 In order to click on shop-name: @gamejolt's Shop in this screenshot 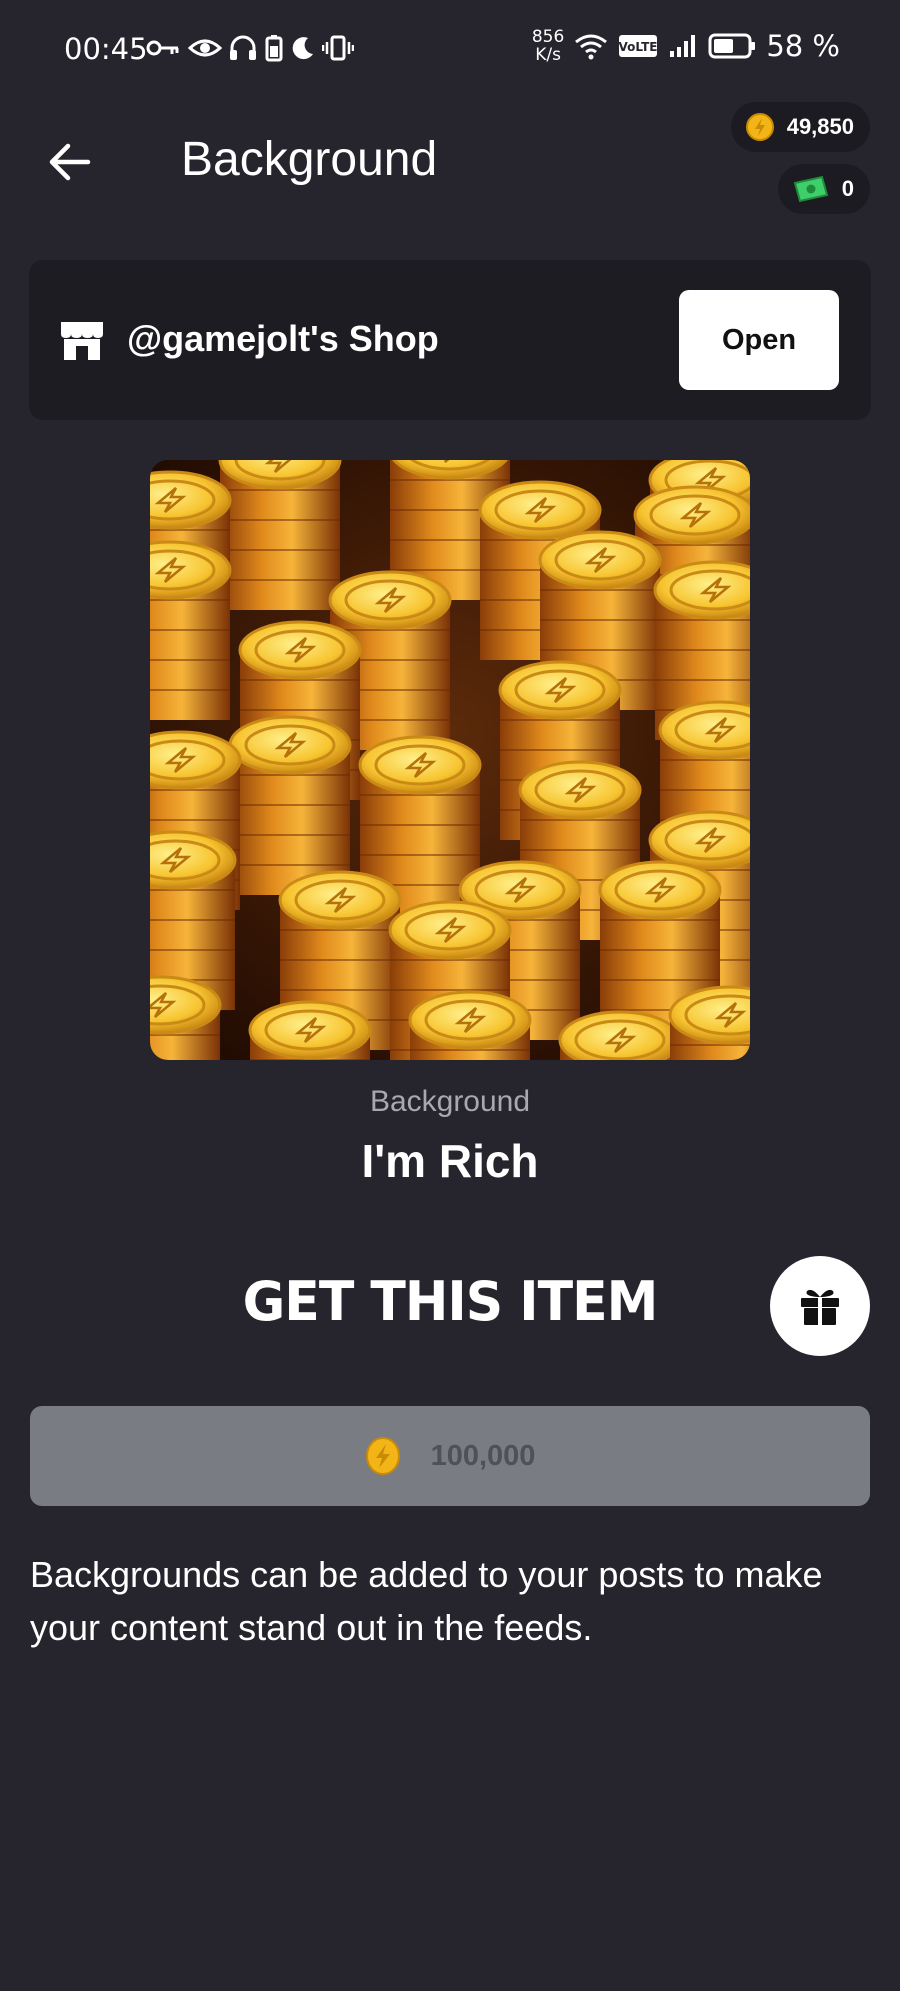, I will do `click(283, 338)`.